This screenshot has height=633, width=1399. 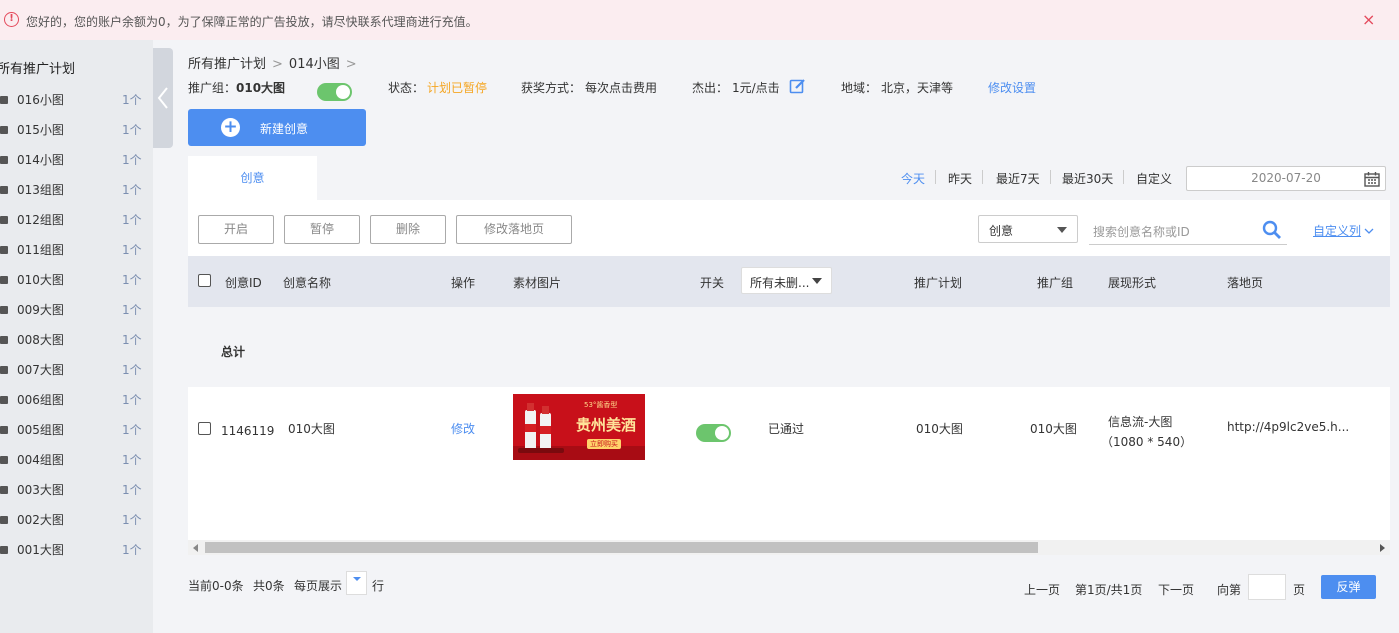 I want to click on material-thumbnail: 53°酱香型 贵州美酒 立即购买, so click(x=579, y=427).